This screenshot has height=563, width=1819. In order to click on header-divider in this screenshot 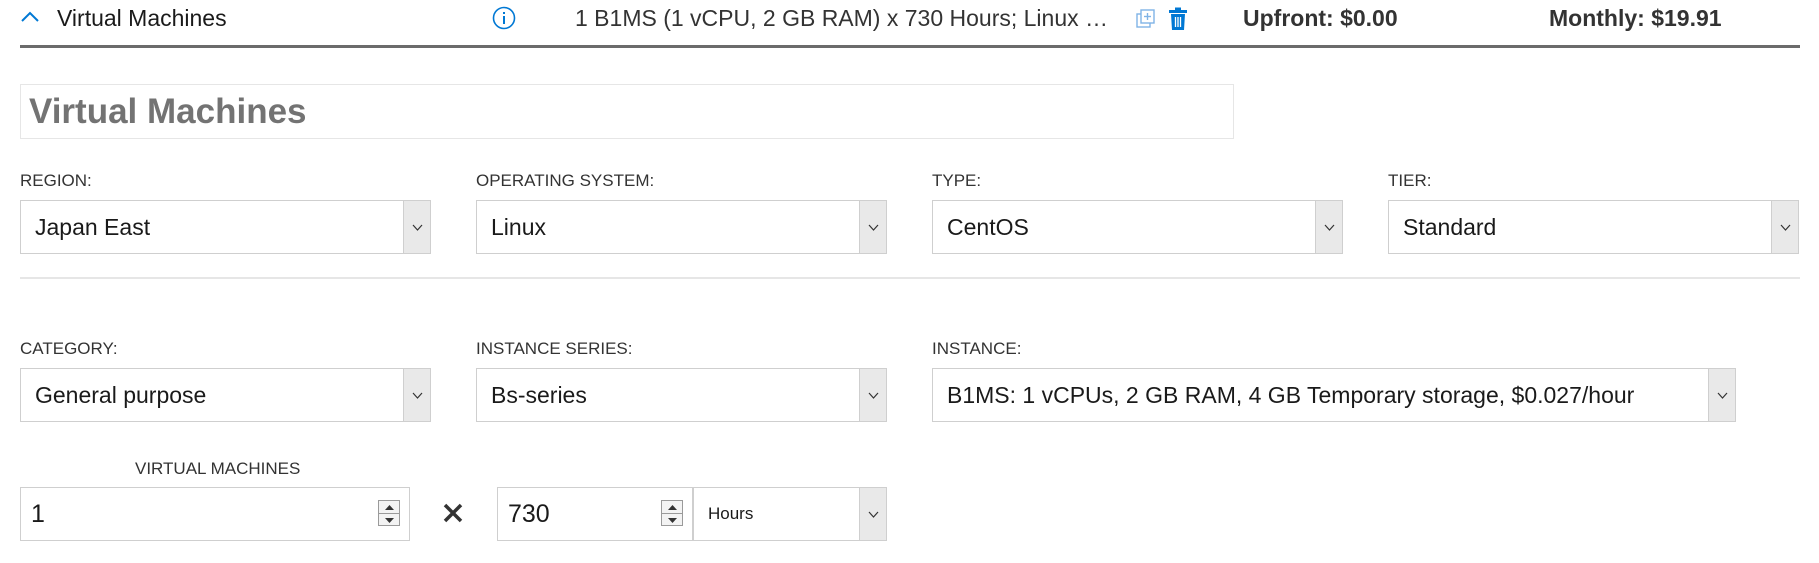, I will do `click(910, 46)`.